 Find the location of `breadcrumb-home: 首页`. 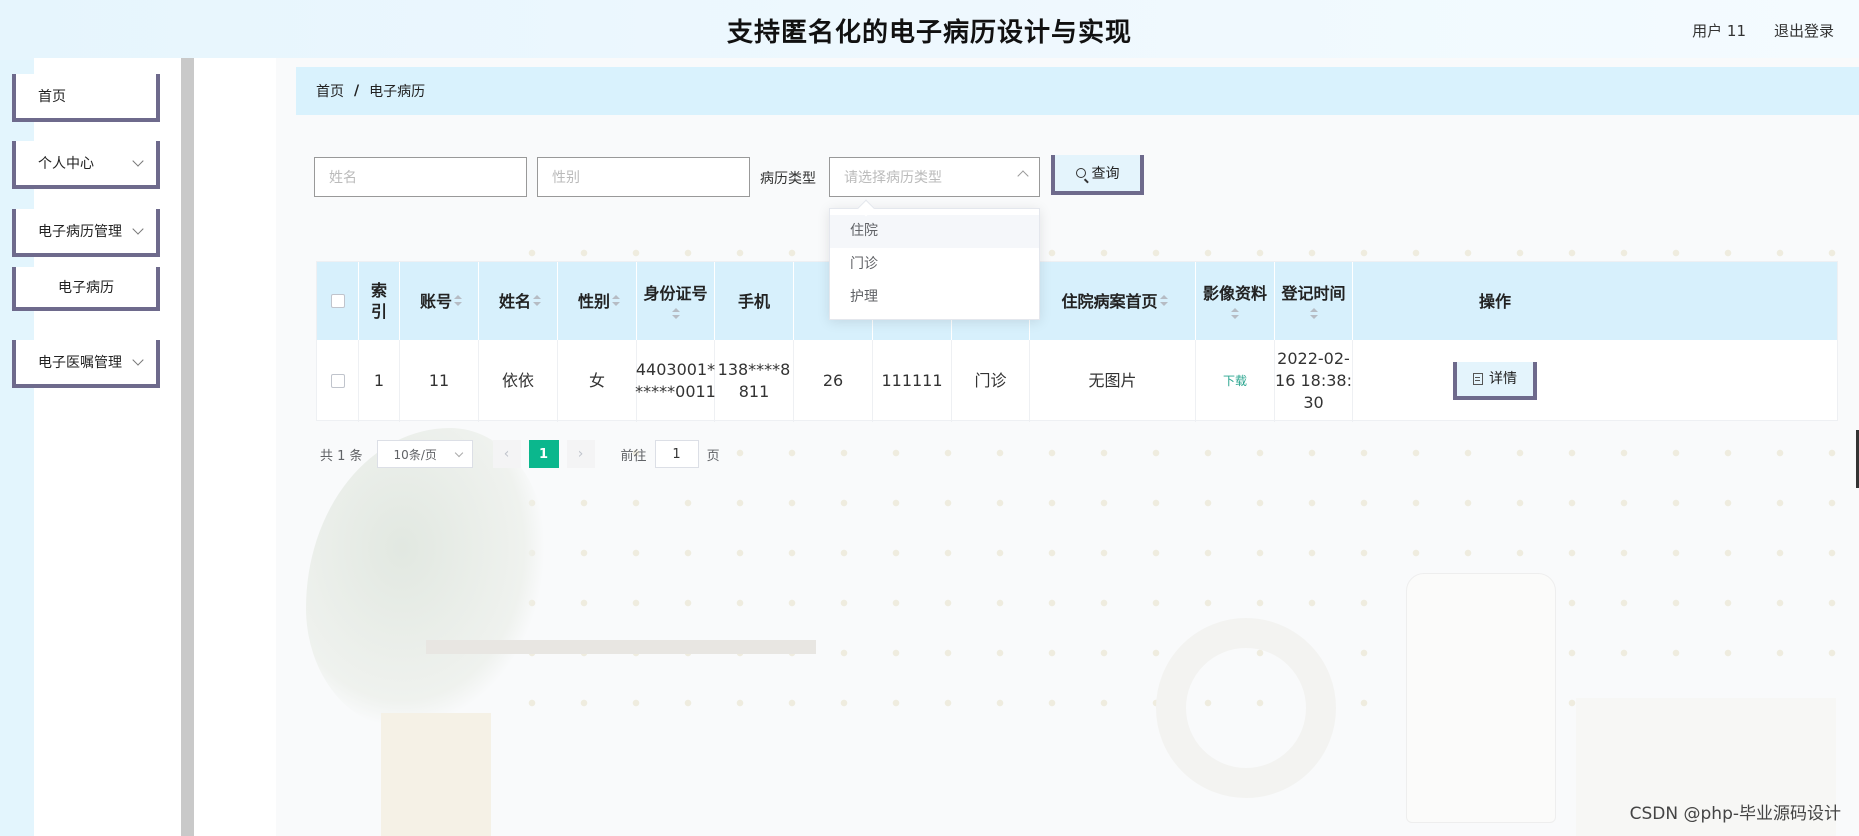

breadcrumb-home: 首页 is located at coordinates (330, 91).